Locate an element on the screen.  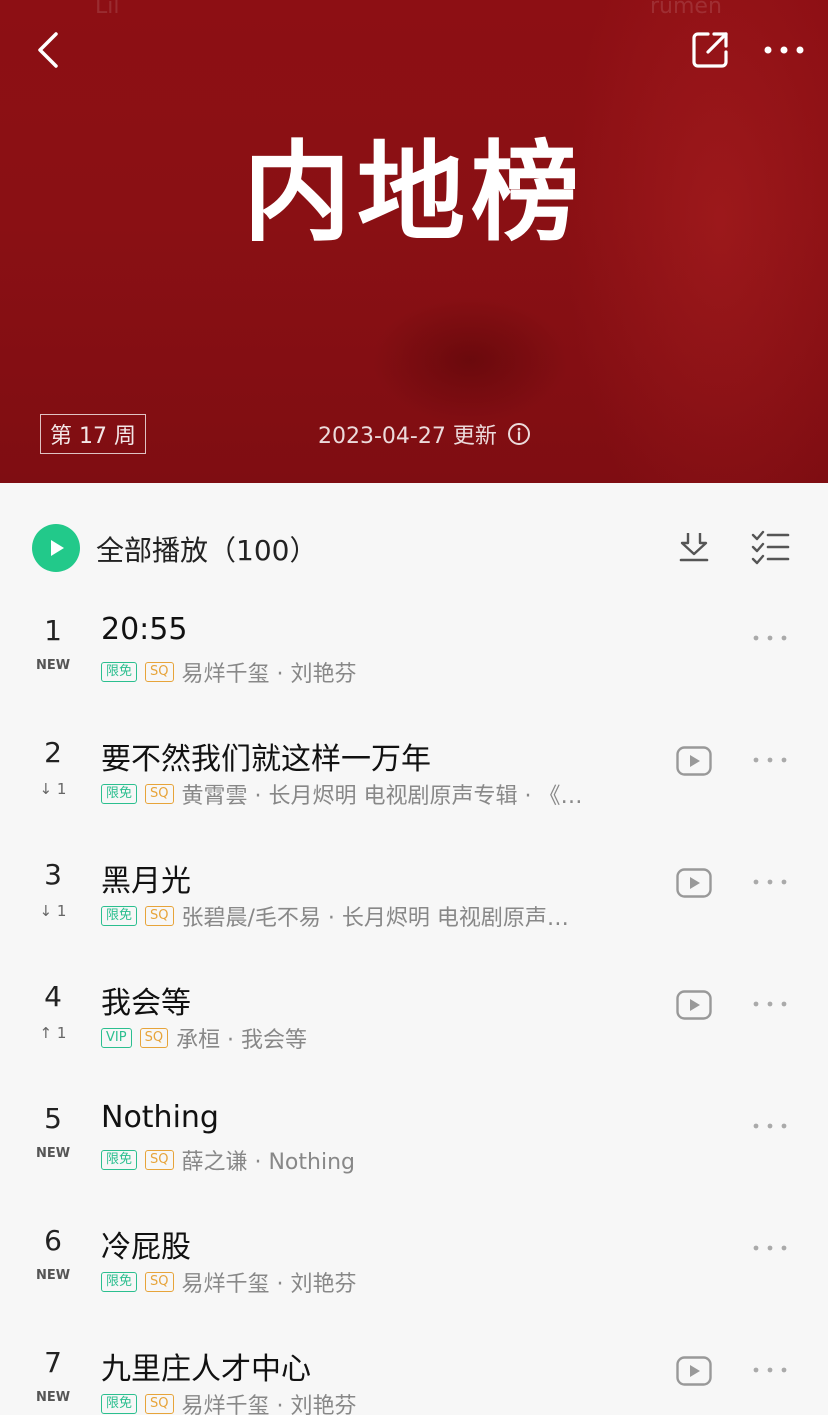
update-info: 2023-04-27 更新 is located at coordinates (424, 434).